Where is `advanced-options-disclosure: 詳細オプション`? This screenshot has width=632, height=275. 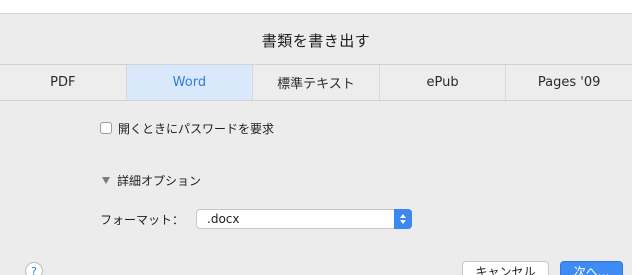
advanced-options-disclosure: 詳細オプション is located at coordinates (151, 180).